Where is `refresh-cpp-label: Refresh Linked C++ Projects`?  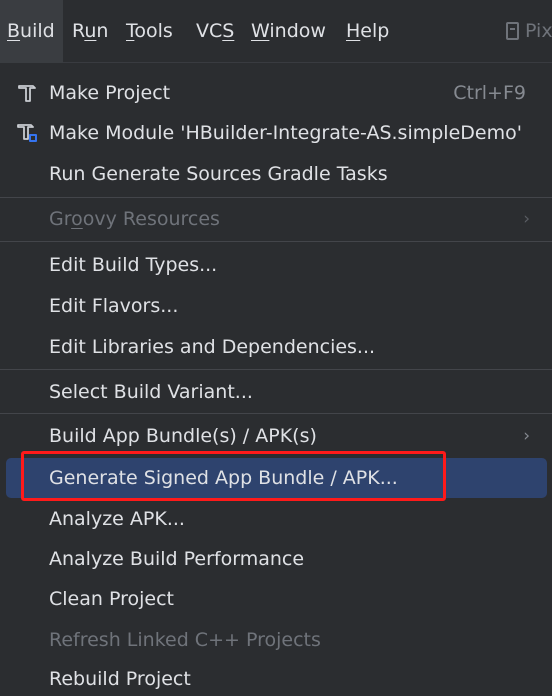 refresh-cpp-label: Refresh Linked C++ Projects is located at coordinates (185, 640).